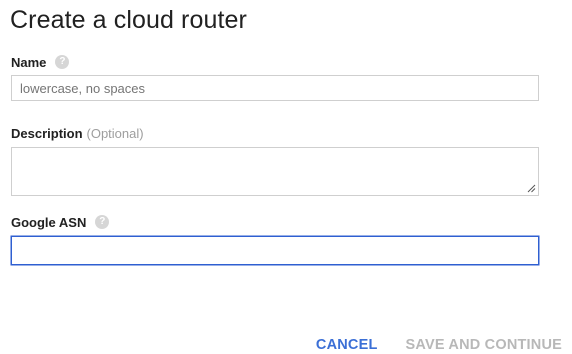 Image resolution: width=572 pixels, height=354 pixels. I want to click on optional-indicator: (Optional), so click(115, 133).